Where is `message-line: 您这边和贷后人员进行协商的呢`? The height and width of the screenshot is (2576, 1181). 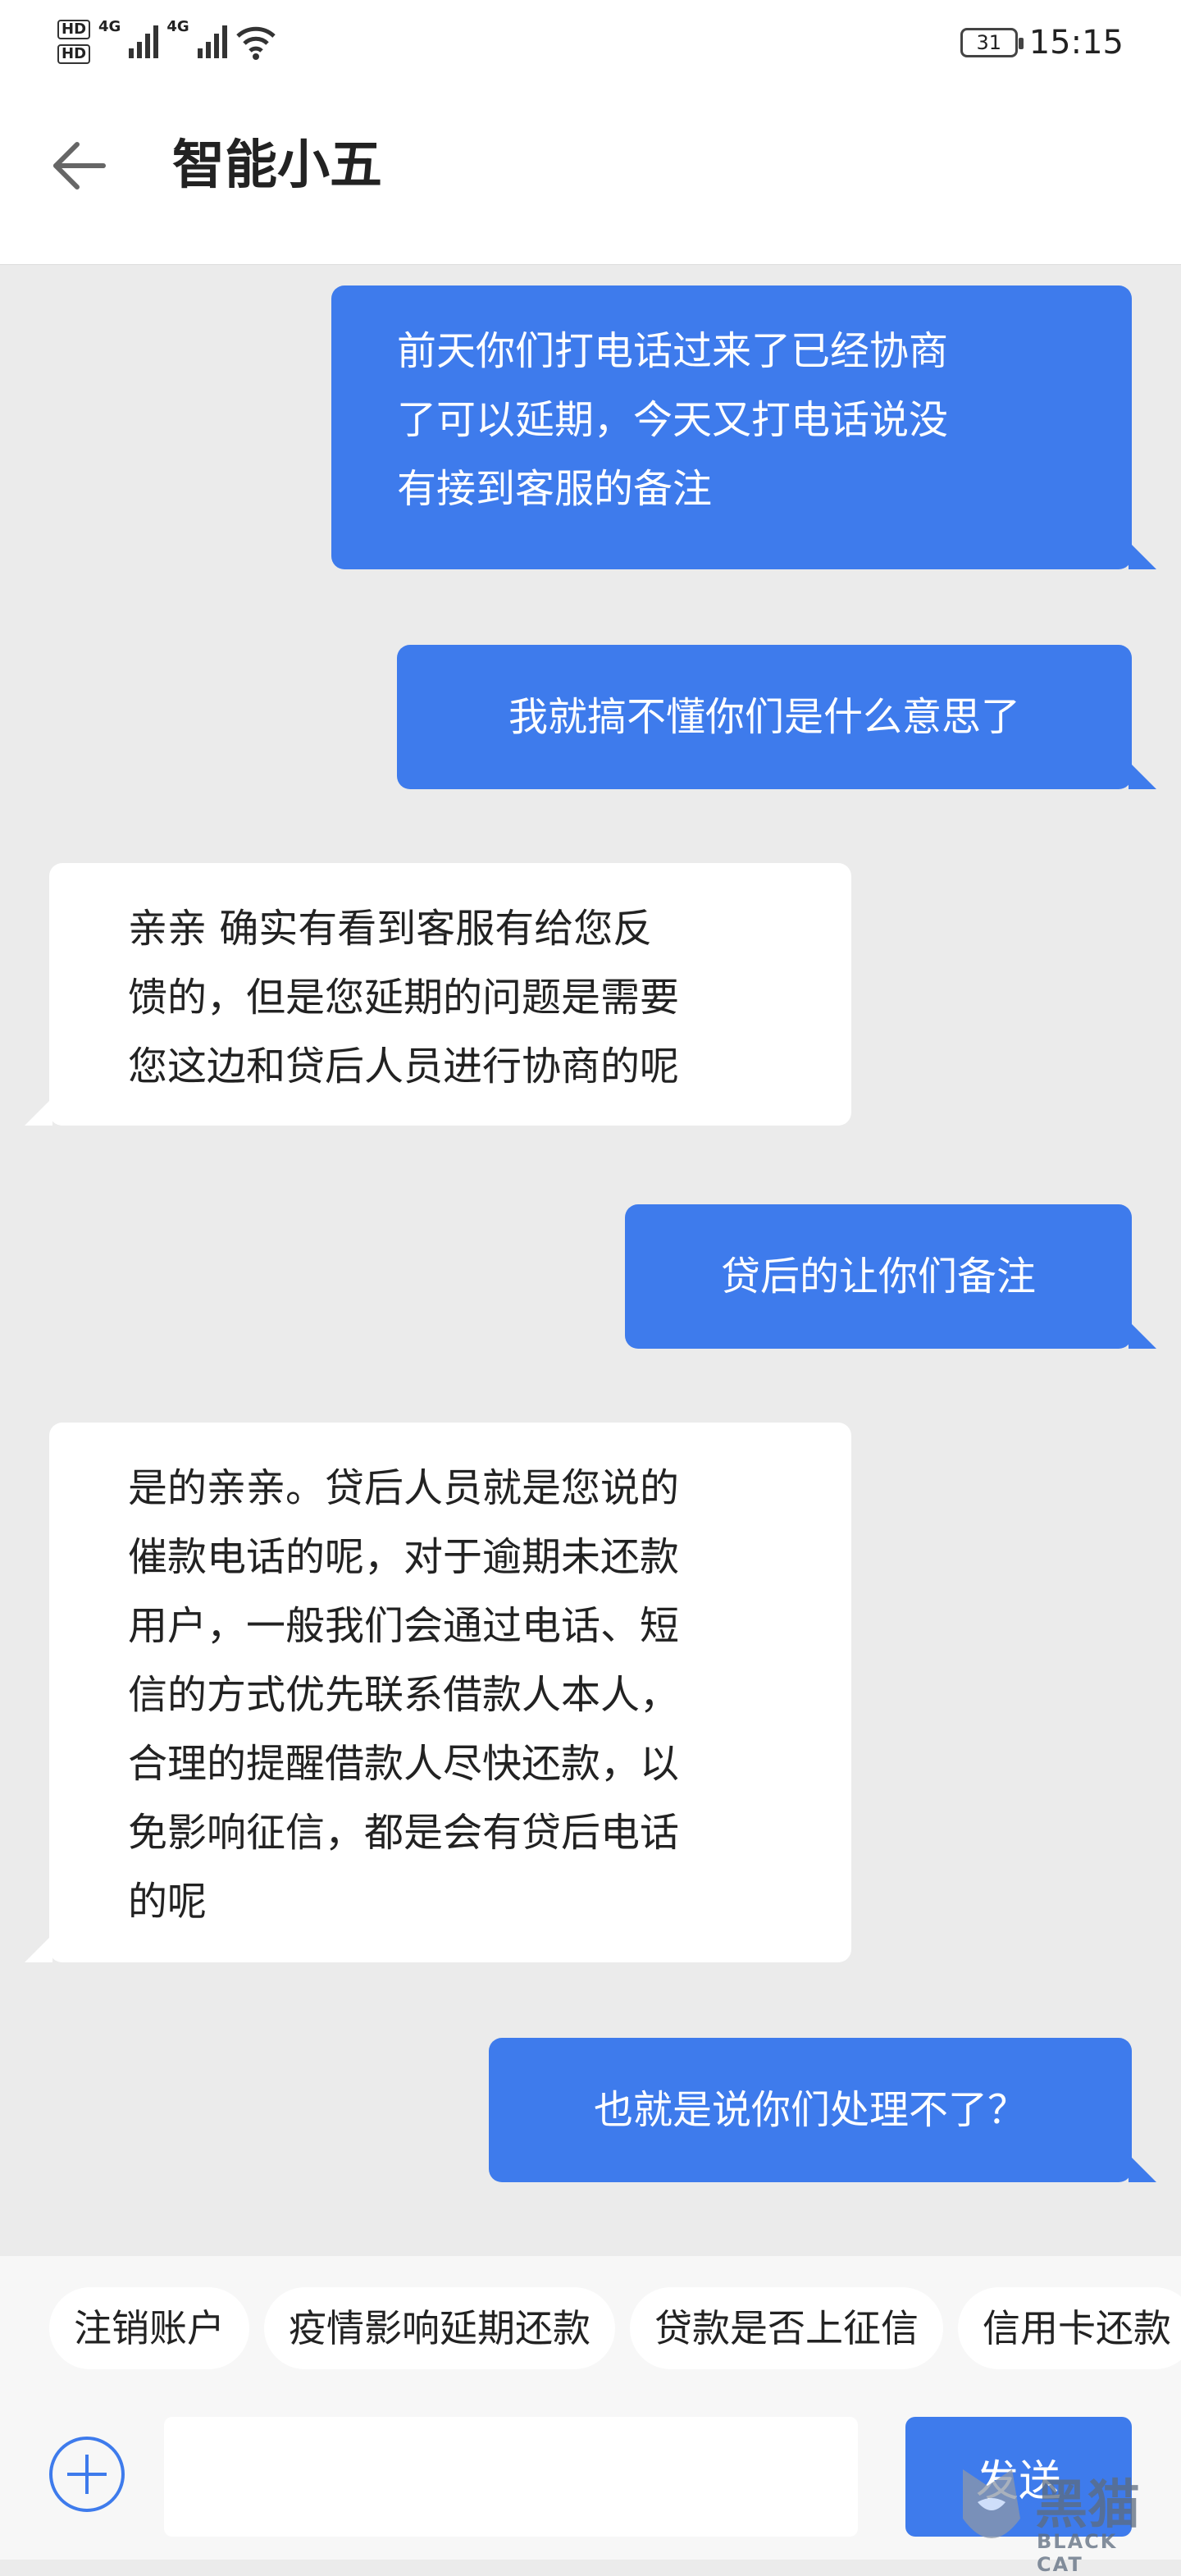
message-line: 您这边和贷后人员进行协商的呢 is located at coordinates (404, 1066).